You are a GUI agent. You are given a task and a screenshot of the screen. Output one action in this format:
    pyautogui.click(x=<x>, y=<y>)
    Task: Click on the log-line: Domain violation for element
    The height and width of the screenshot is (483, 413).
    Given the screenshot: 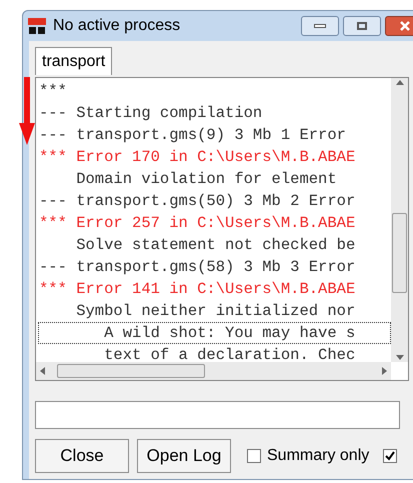 What is the action you would take?
    pyautogui.click(x=206, y=179)
    